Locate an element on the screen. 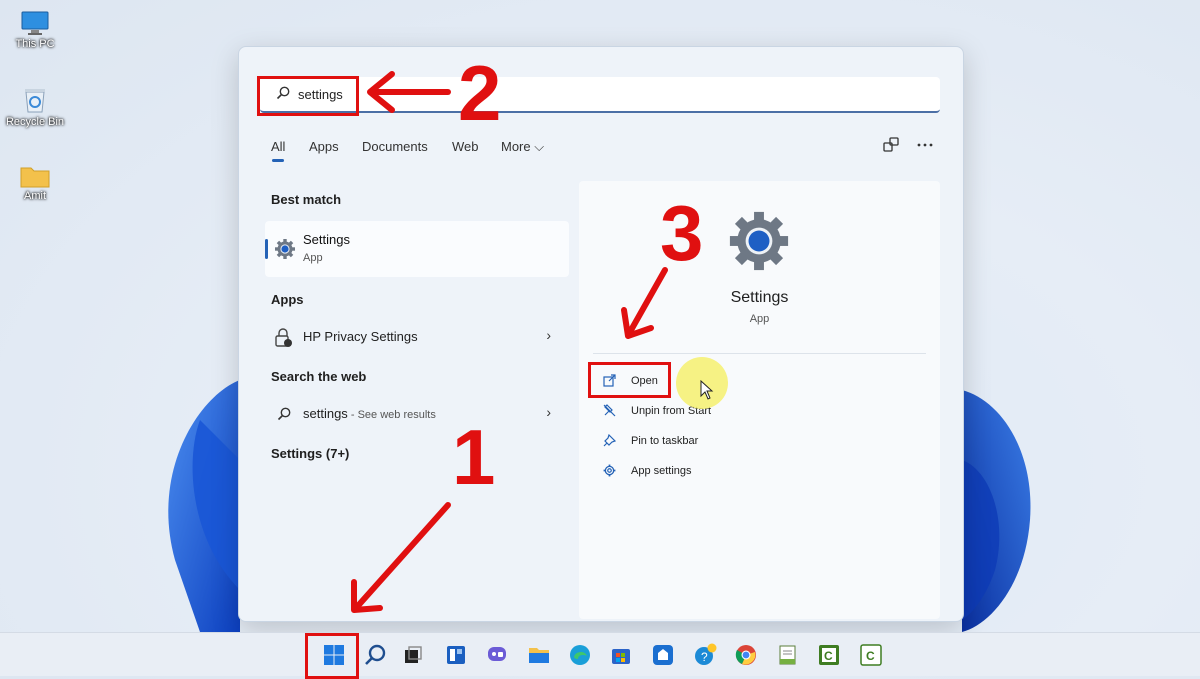 The image size is (1200, 679). camtasia-recorder-button: C is located at coordinates (871, 655).